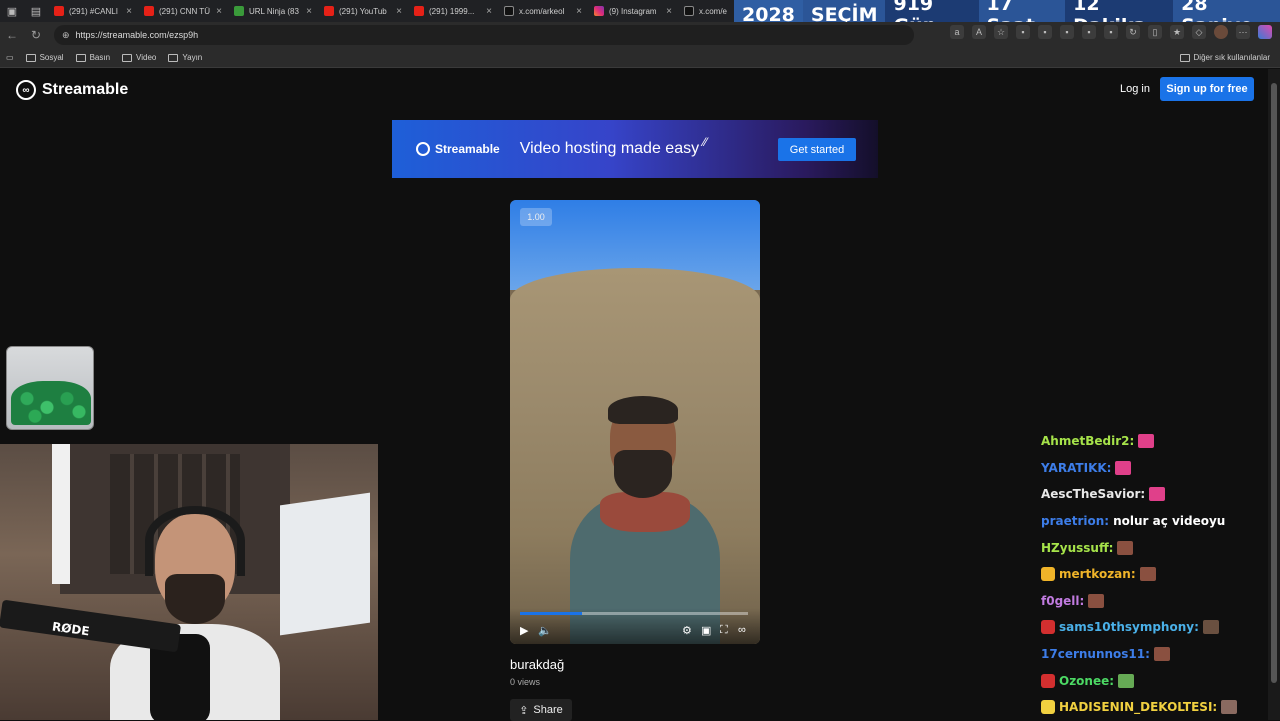 The image size is (1280, 721). What do you see at coordinates (1135, 89) in the screenshot?
I see `login-link: Log in` at bounding box center [1135, 89].